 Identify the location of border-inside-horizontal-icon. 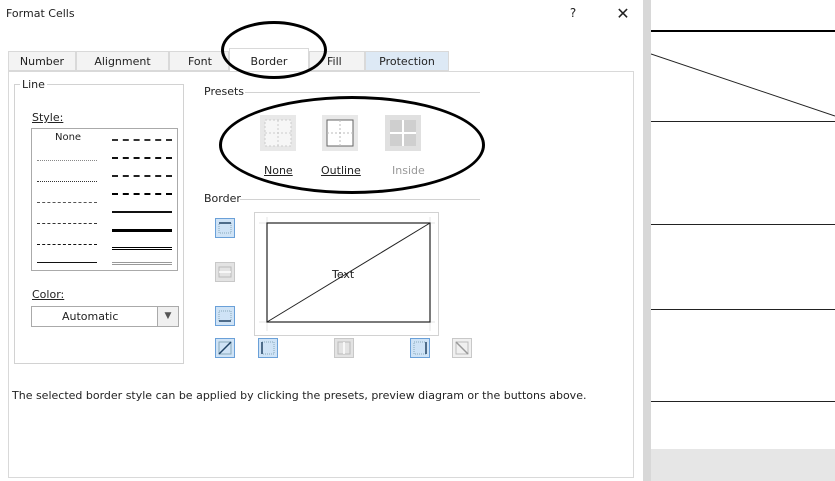
(225, 272).